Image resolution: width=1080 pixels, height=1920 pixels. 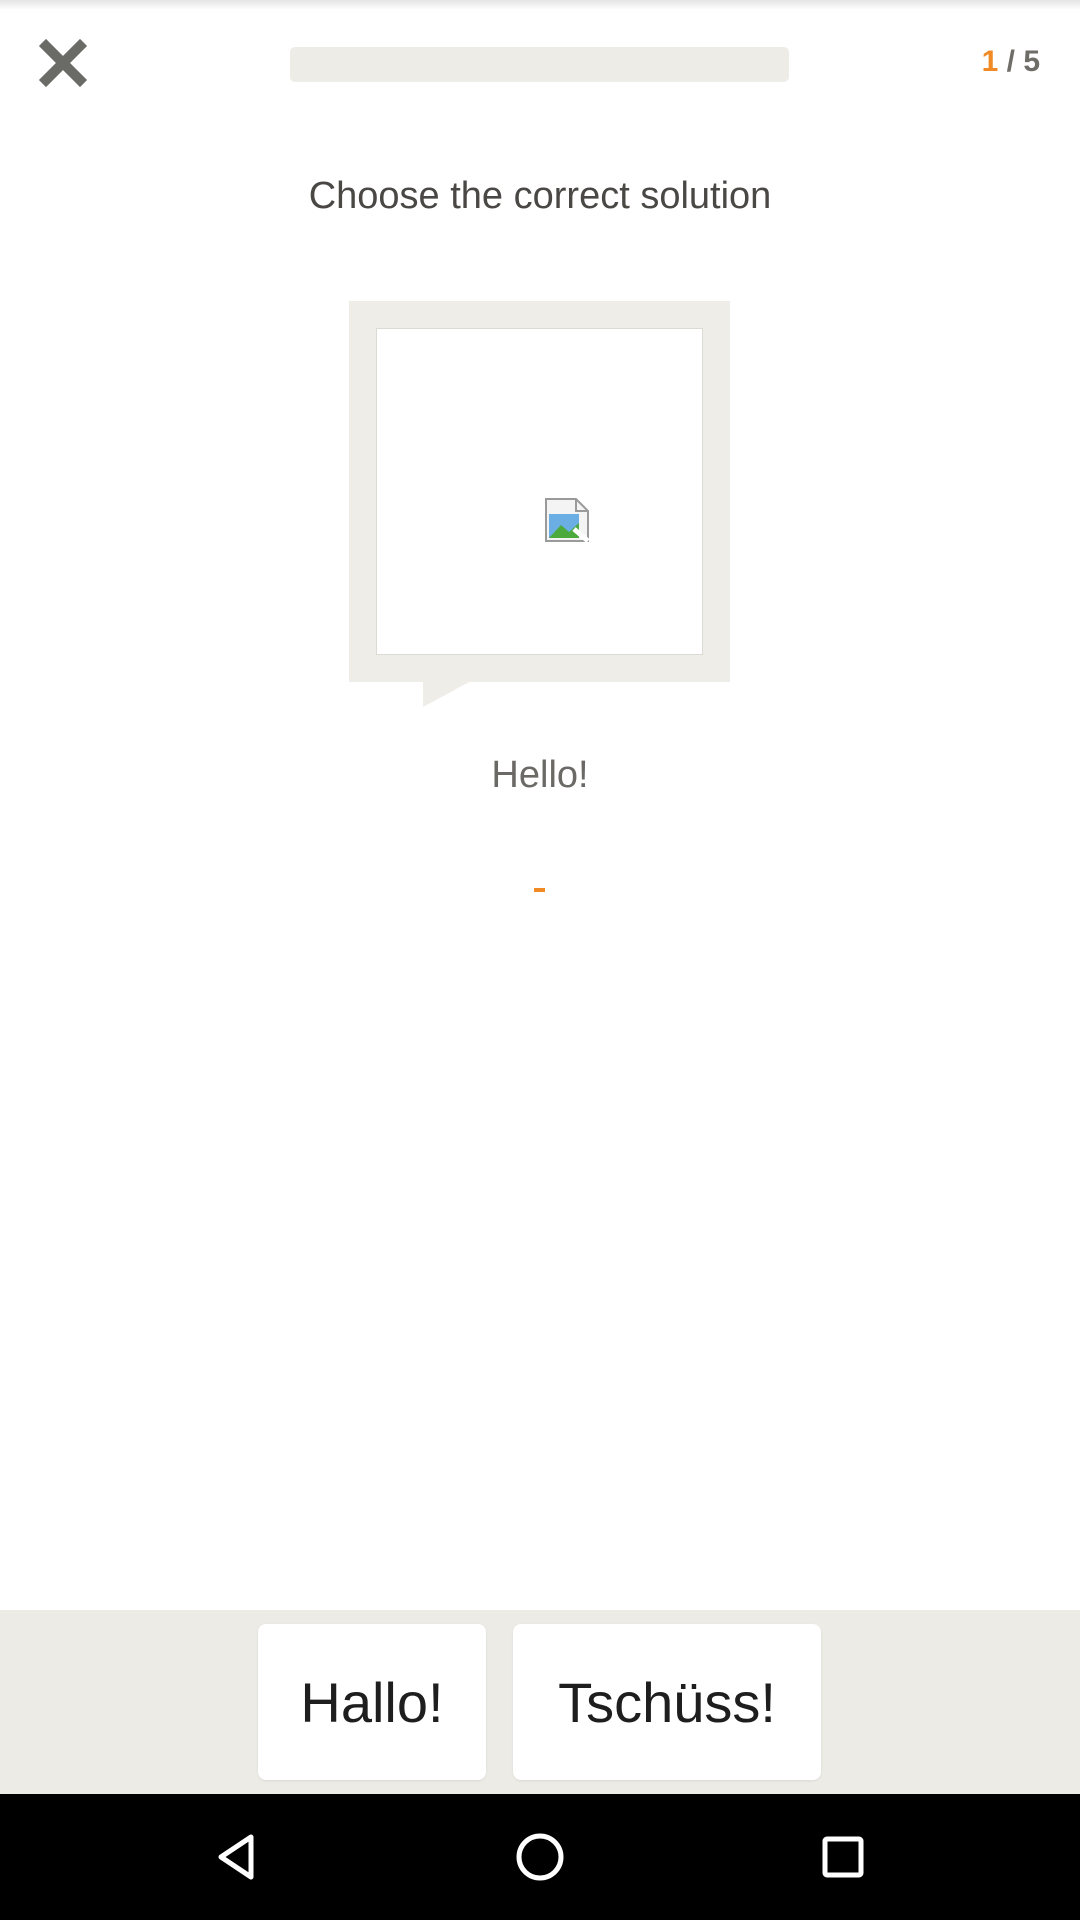 I want to click on system-navigation-bar, so click(x=540, y=1857).